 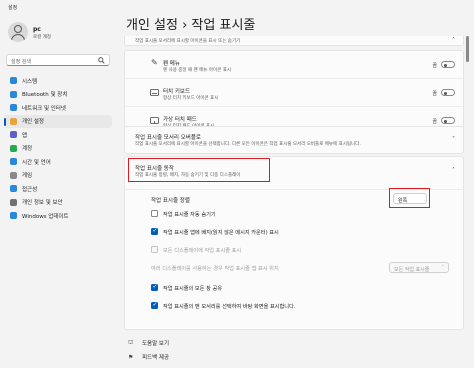 What do you see at coordinates (25, 135) in the screenshot?
I see `sidebar-item-label: 앱` at bounding box center [25, 135].